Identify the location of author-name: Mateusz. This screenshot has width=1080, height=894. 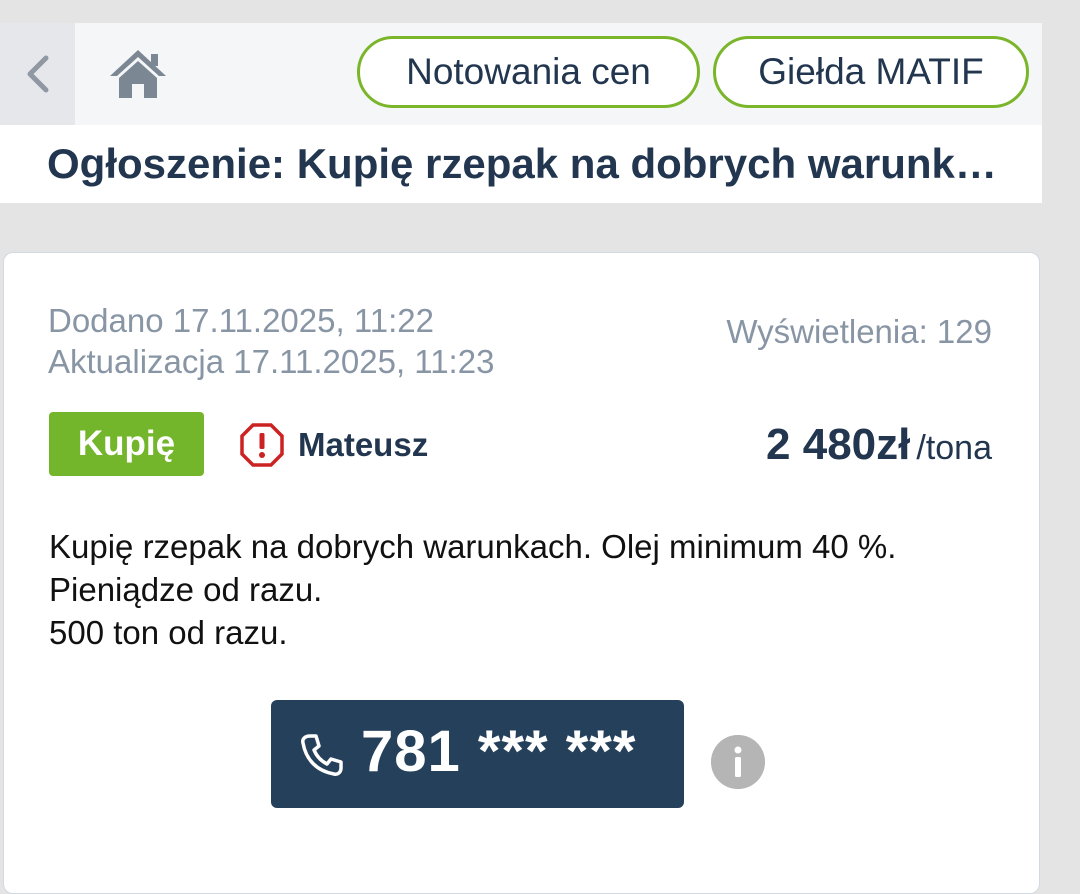
(363, 445).